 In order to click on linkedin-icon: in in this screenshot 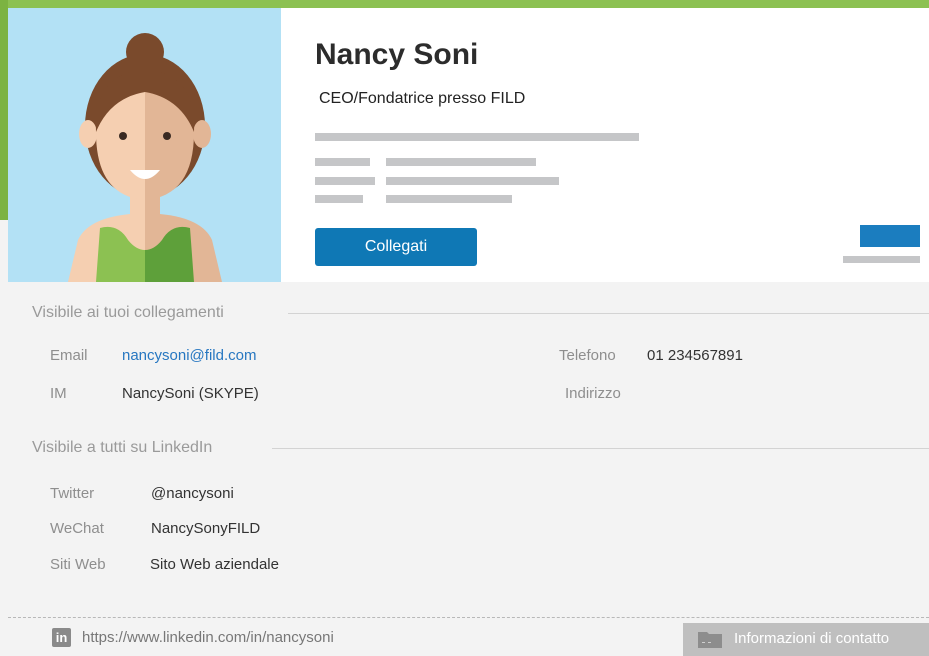, I will do `click(61, 637)`.